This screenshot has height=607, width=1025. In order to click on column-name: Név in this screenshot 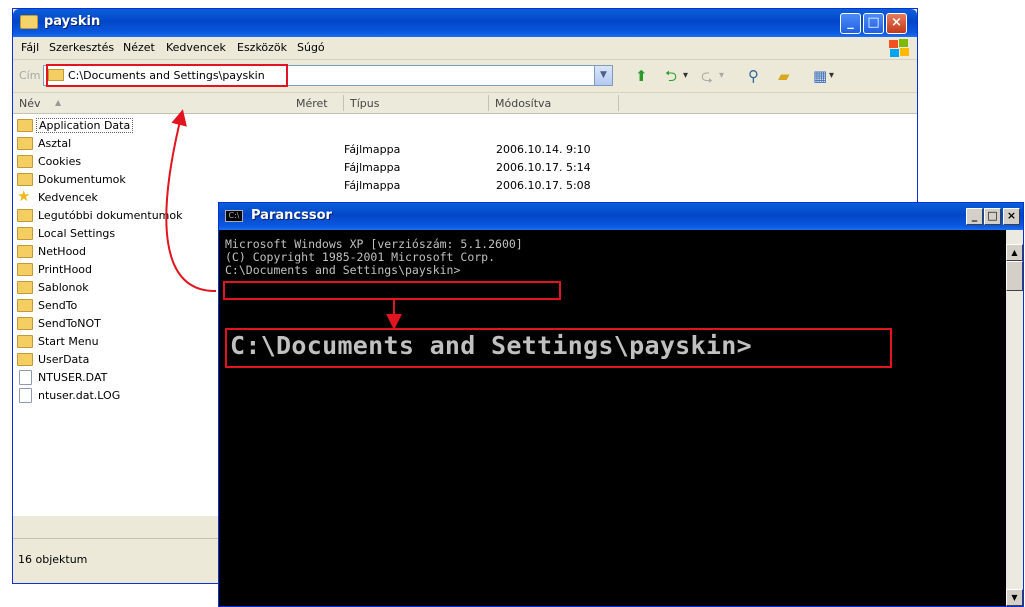, I will do `click(30, 103)`.